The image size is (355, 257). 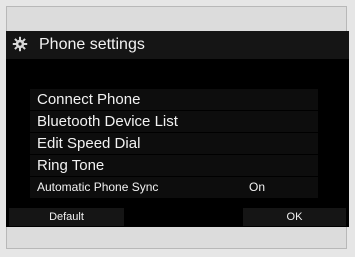 I want to click on menu-item-label: Bluetooth Device List, so click(x=107, y=121).